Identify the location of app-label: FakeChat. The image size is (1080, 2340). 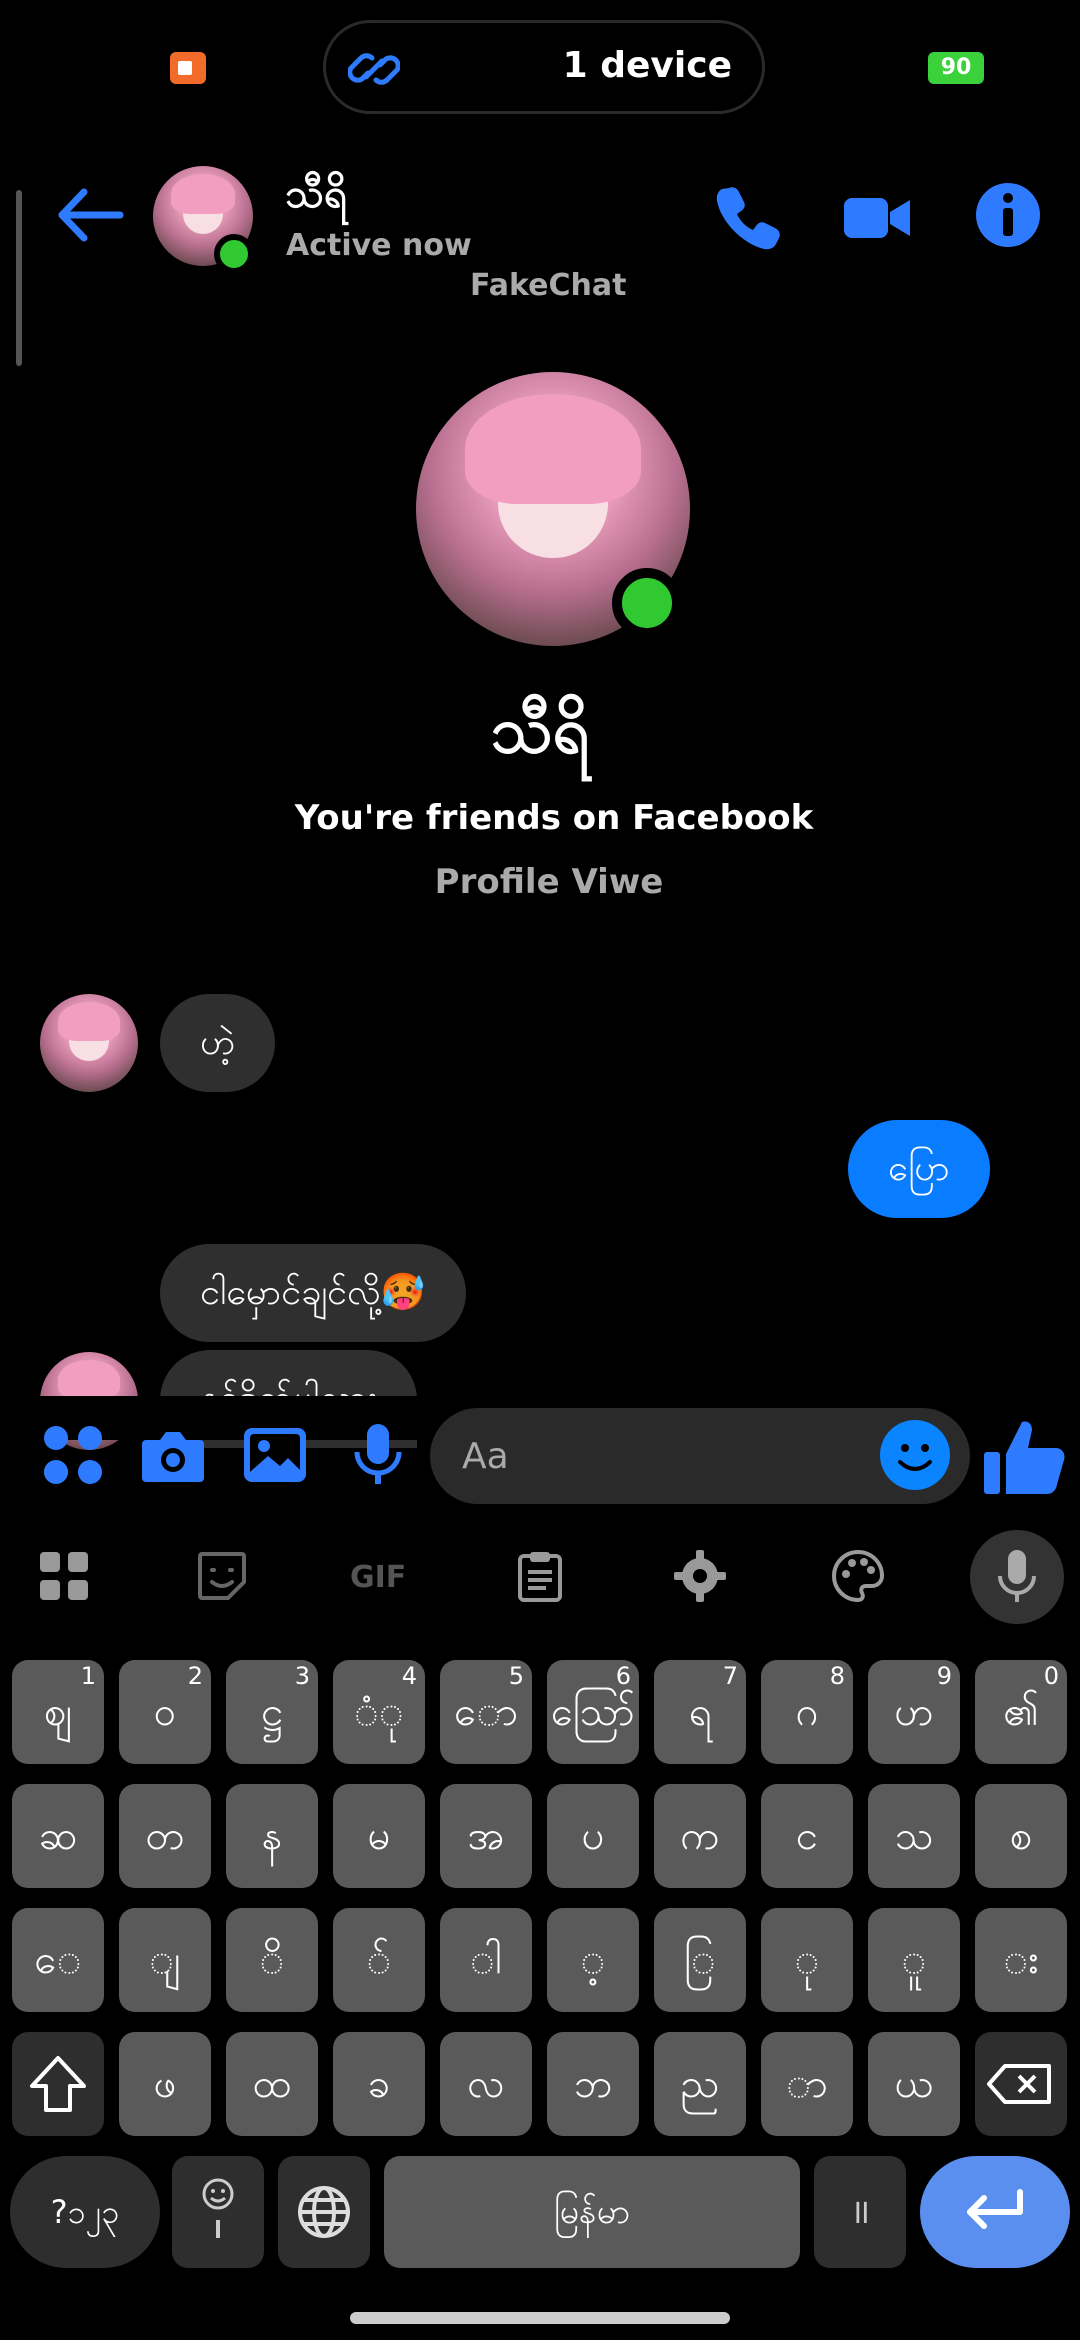
(548, 285).